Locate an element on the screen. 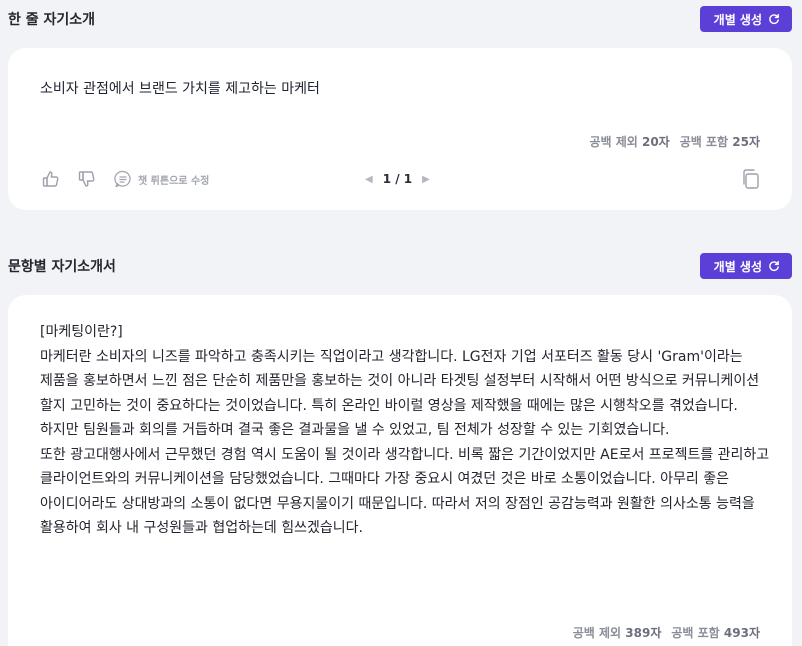 The image size is (802, 646). chat-edit-label: 챗 뤼튼으로 수정 is located at coordinates (174, 181).